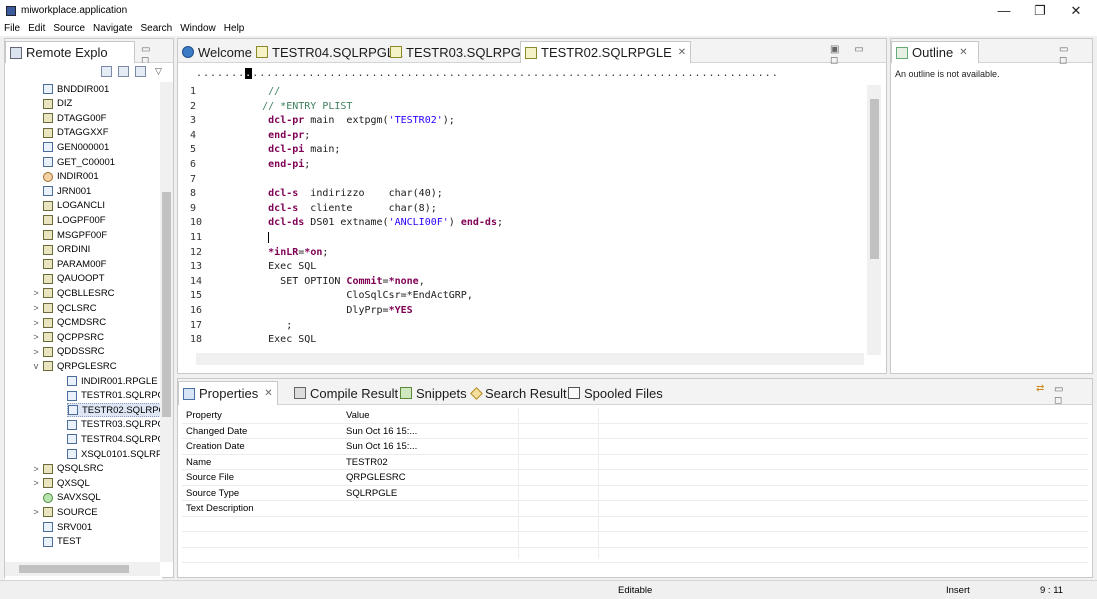 Image resolution: width=1097 pixels, height=599 pixels. Describe the element at coordinates (1073, 395) in the screenshot. I see `bottom-minmax-icon: ▭ ◻` at that location.